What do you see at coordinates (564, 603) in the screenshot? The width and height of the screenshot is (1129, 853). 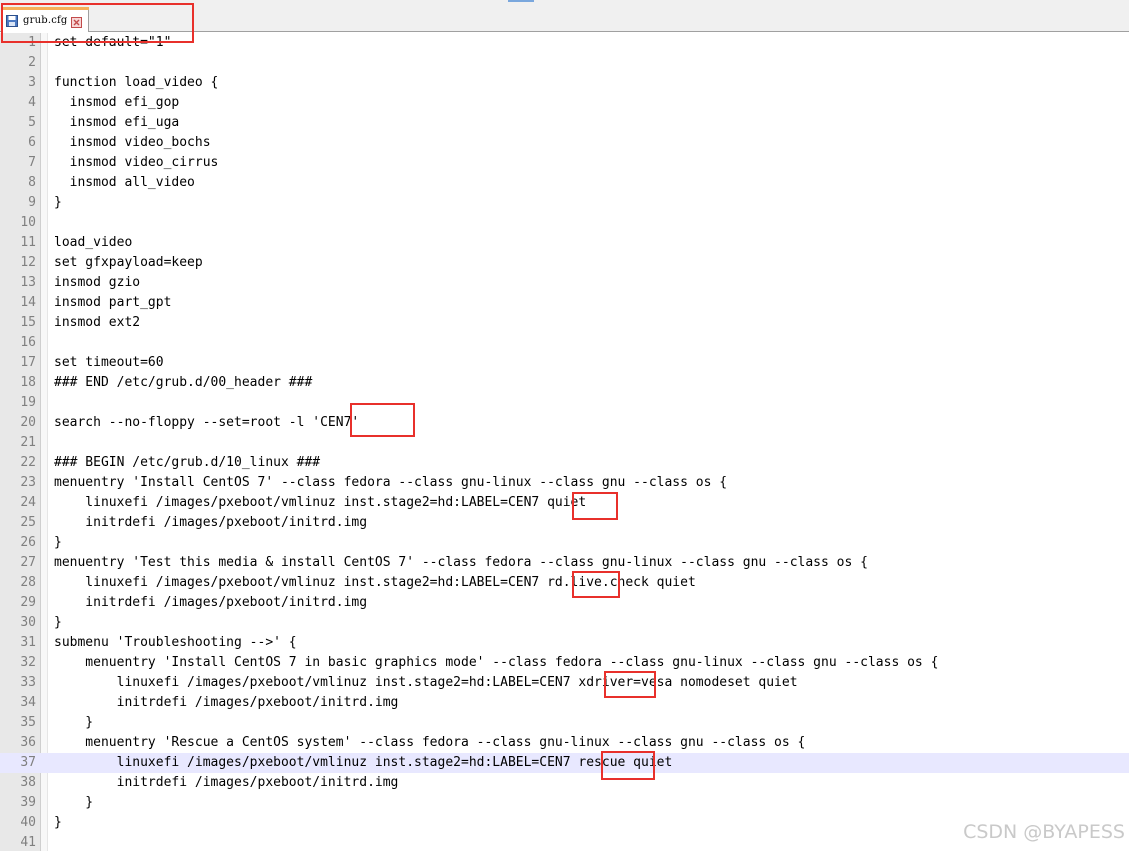 I see `code-line: 29 initrdefi /images/pxeboot/initrd.img` at bounding box center [564, 603].